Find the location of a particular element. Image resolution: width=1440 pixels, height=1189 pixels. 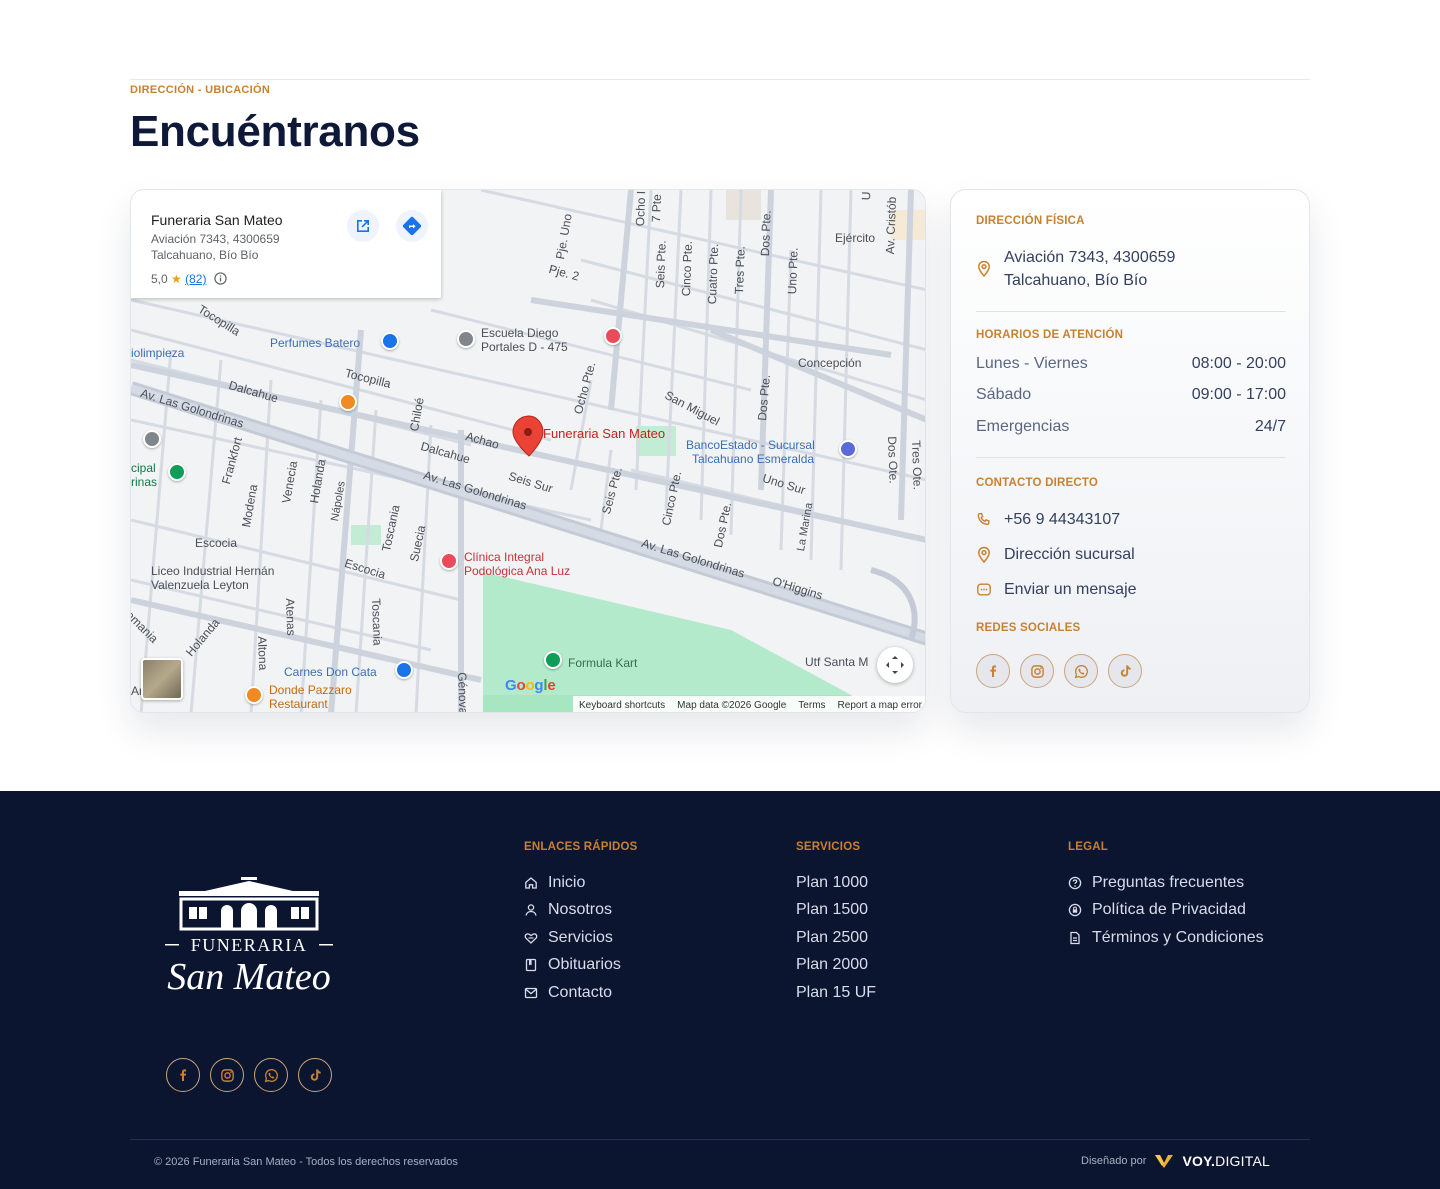

footer-link-plan: Plan 2000 is located at coordinates (836, 966).